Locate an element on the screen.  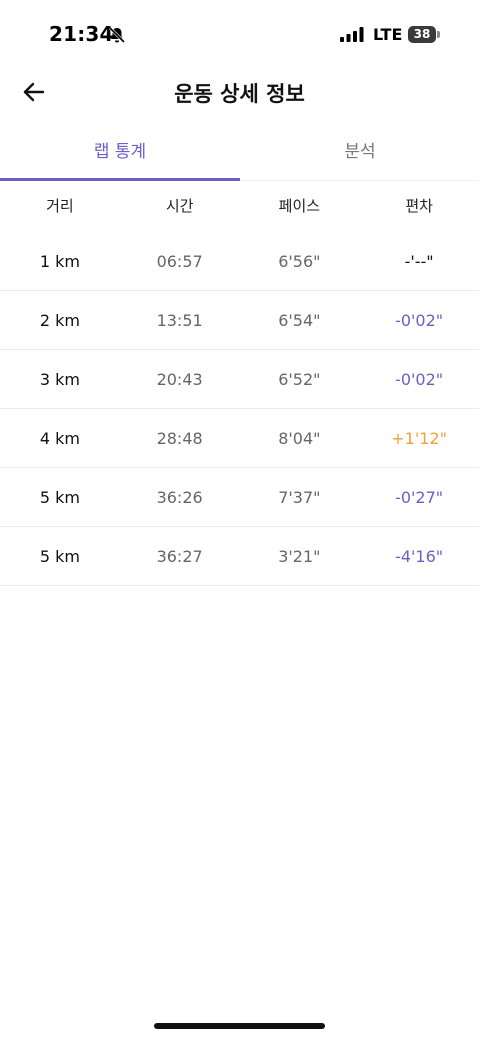
lap-time: 28:48 is located at coordinates (179, 438).